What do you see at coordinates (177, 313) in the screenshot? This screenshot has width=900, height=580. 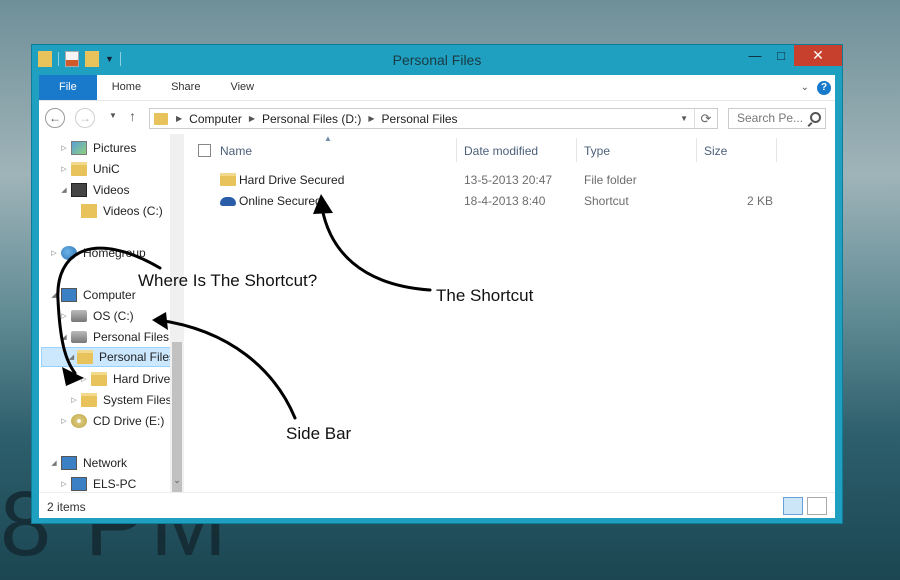 I see `sidebar-scrollbar: ⌄` at bounding box center [177, 313].